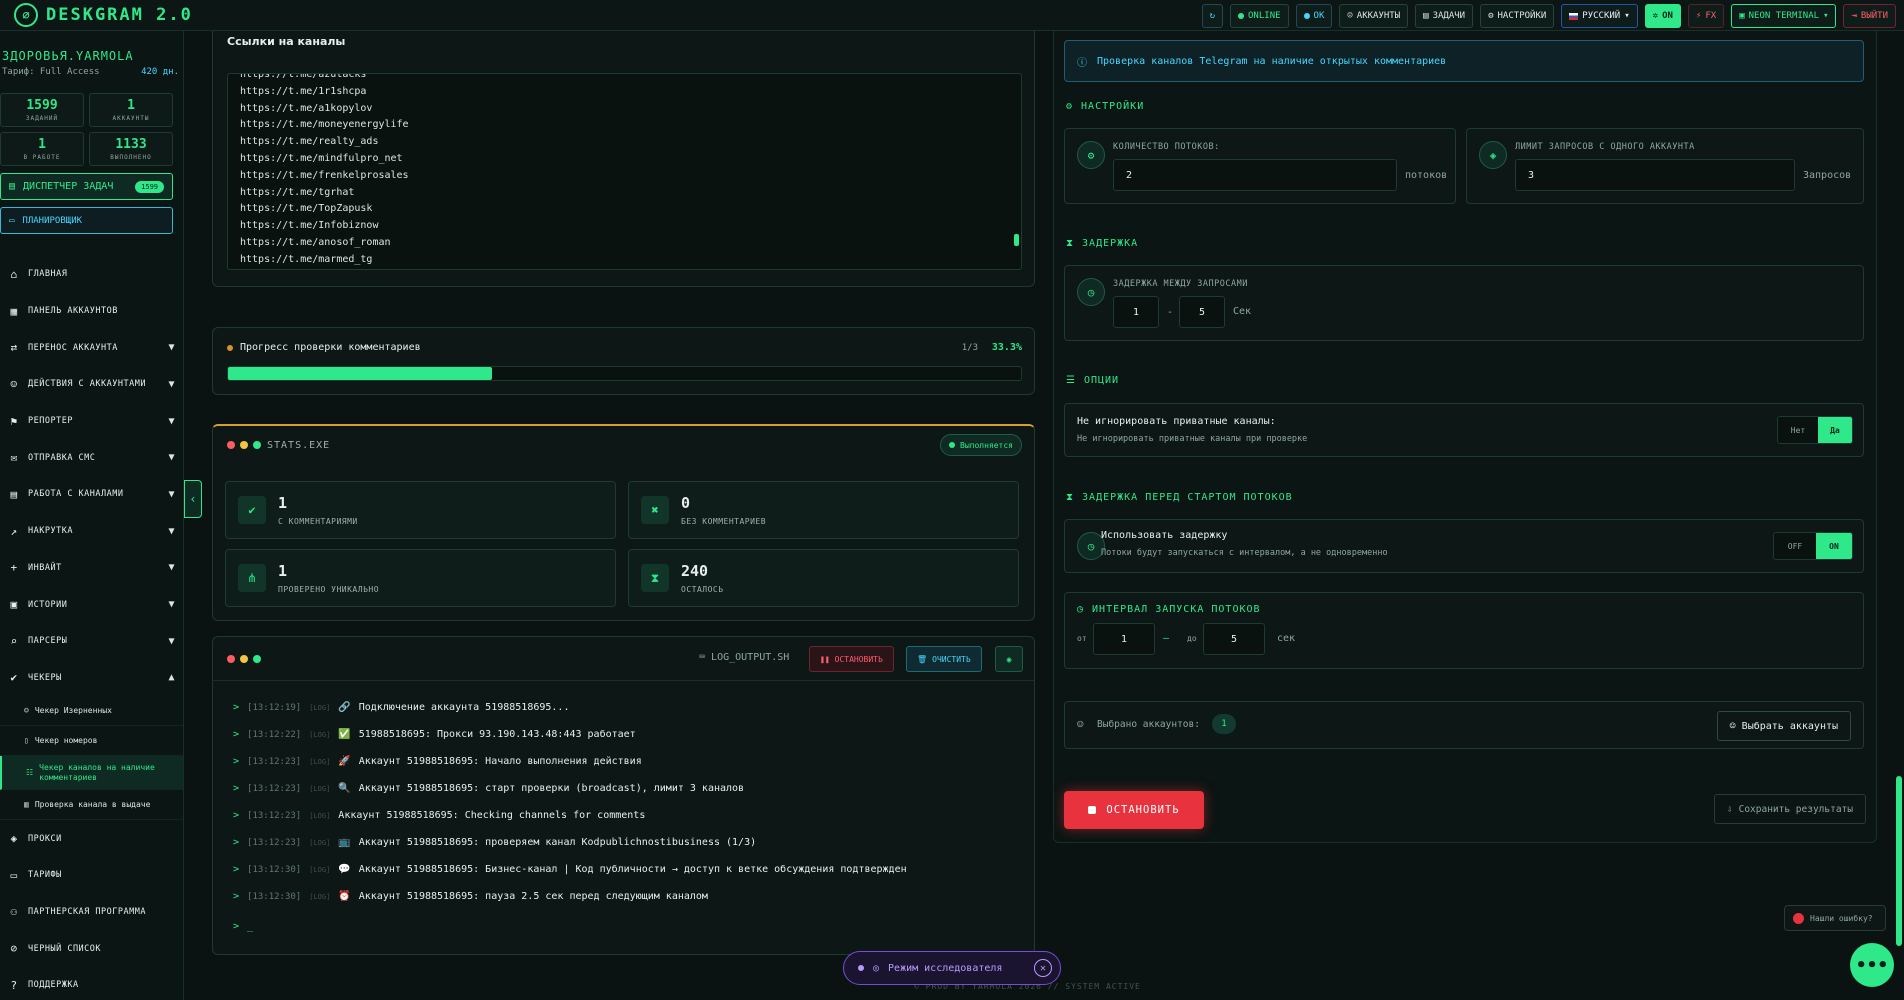 The height and width of the screenshot is (1000, 1904). What do you see at coordinates (1444, 16) in the screenshot?
I see `tasks-button: ▤ ЗАДАЧИ` at bounding box center [1444, 16].